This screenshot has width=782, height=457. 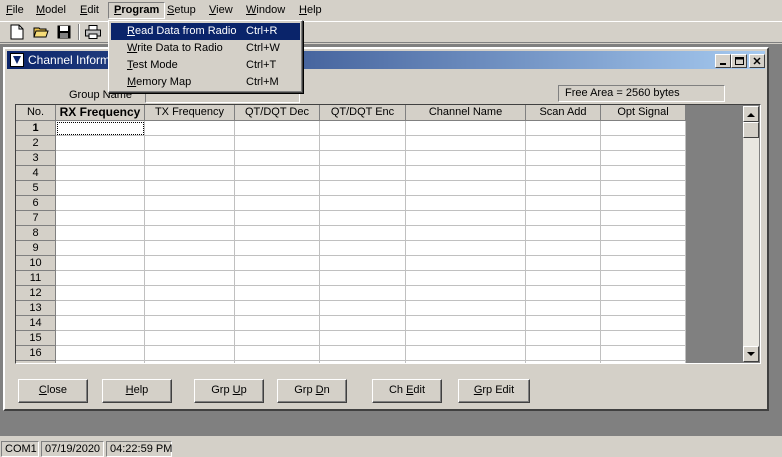 I want to click on scroll-down-icon, so click(x=751, y=354).